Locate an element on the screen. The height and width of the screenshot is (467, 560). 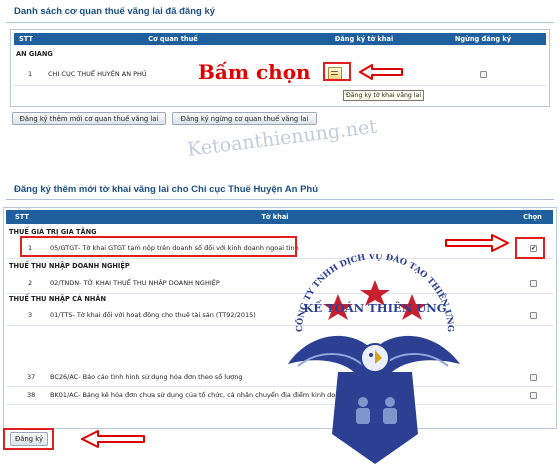
col-stop: Ngừng đăng ký is located at coordinates (483, 39).